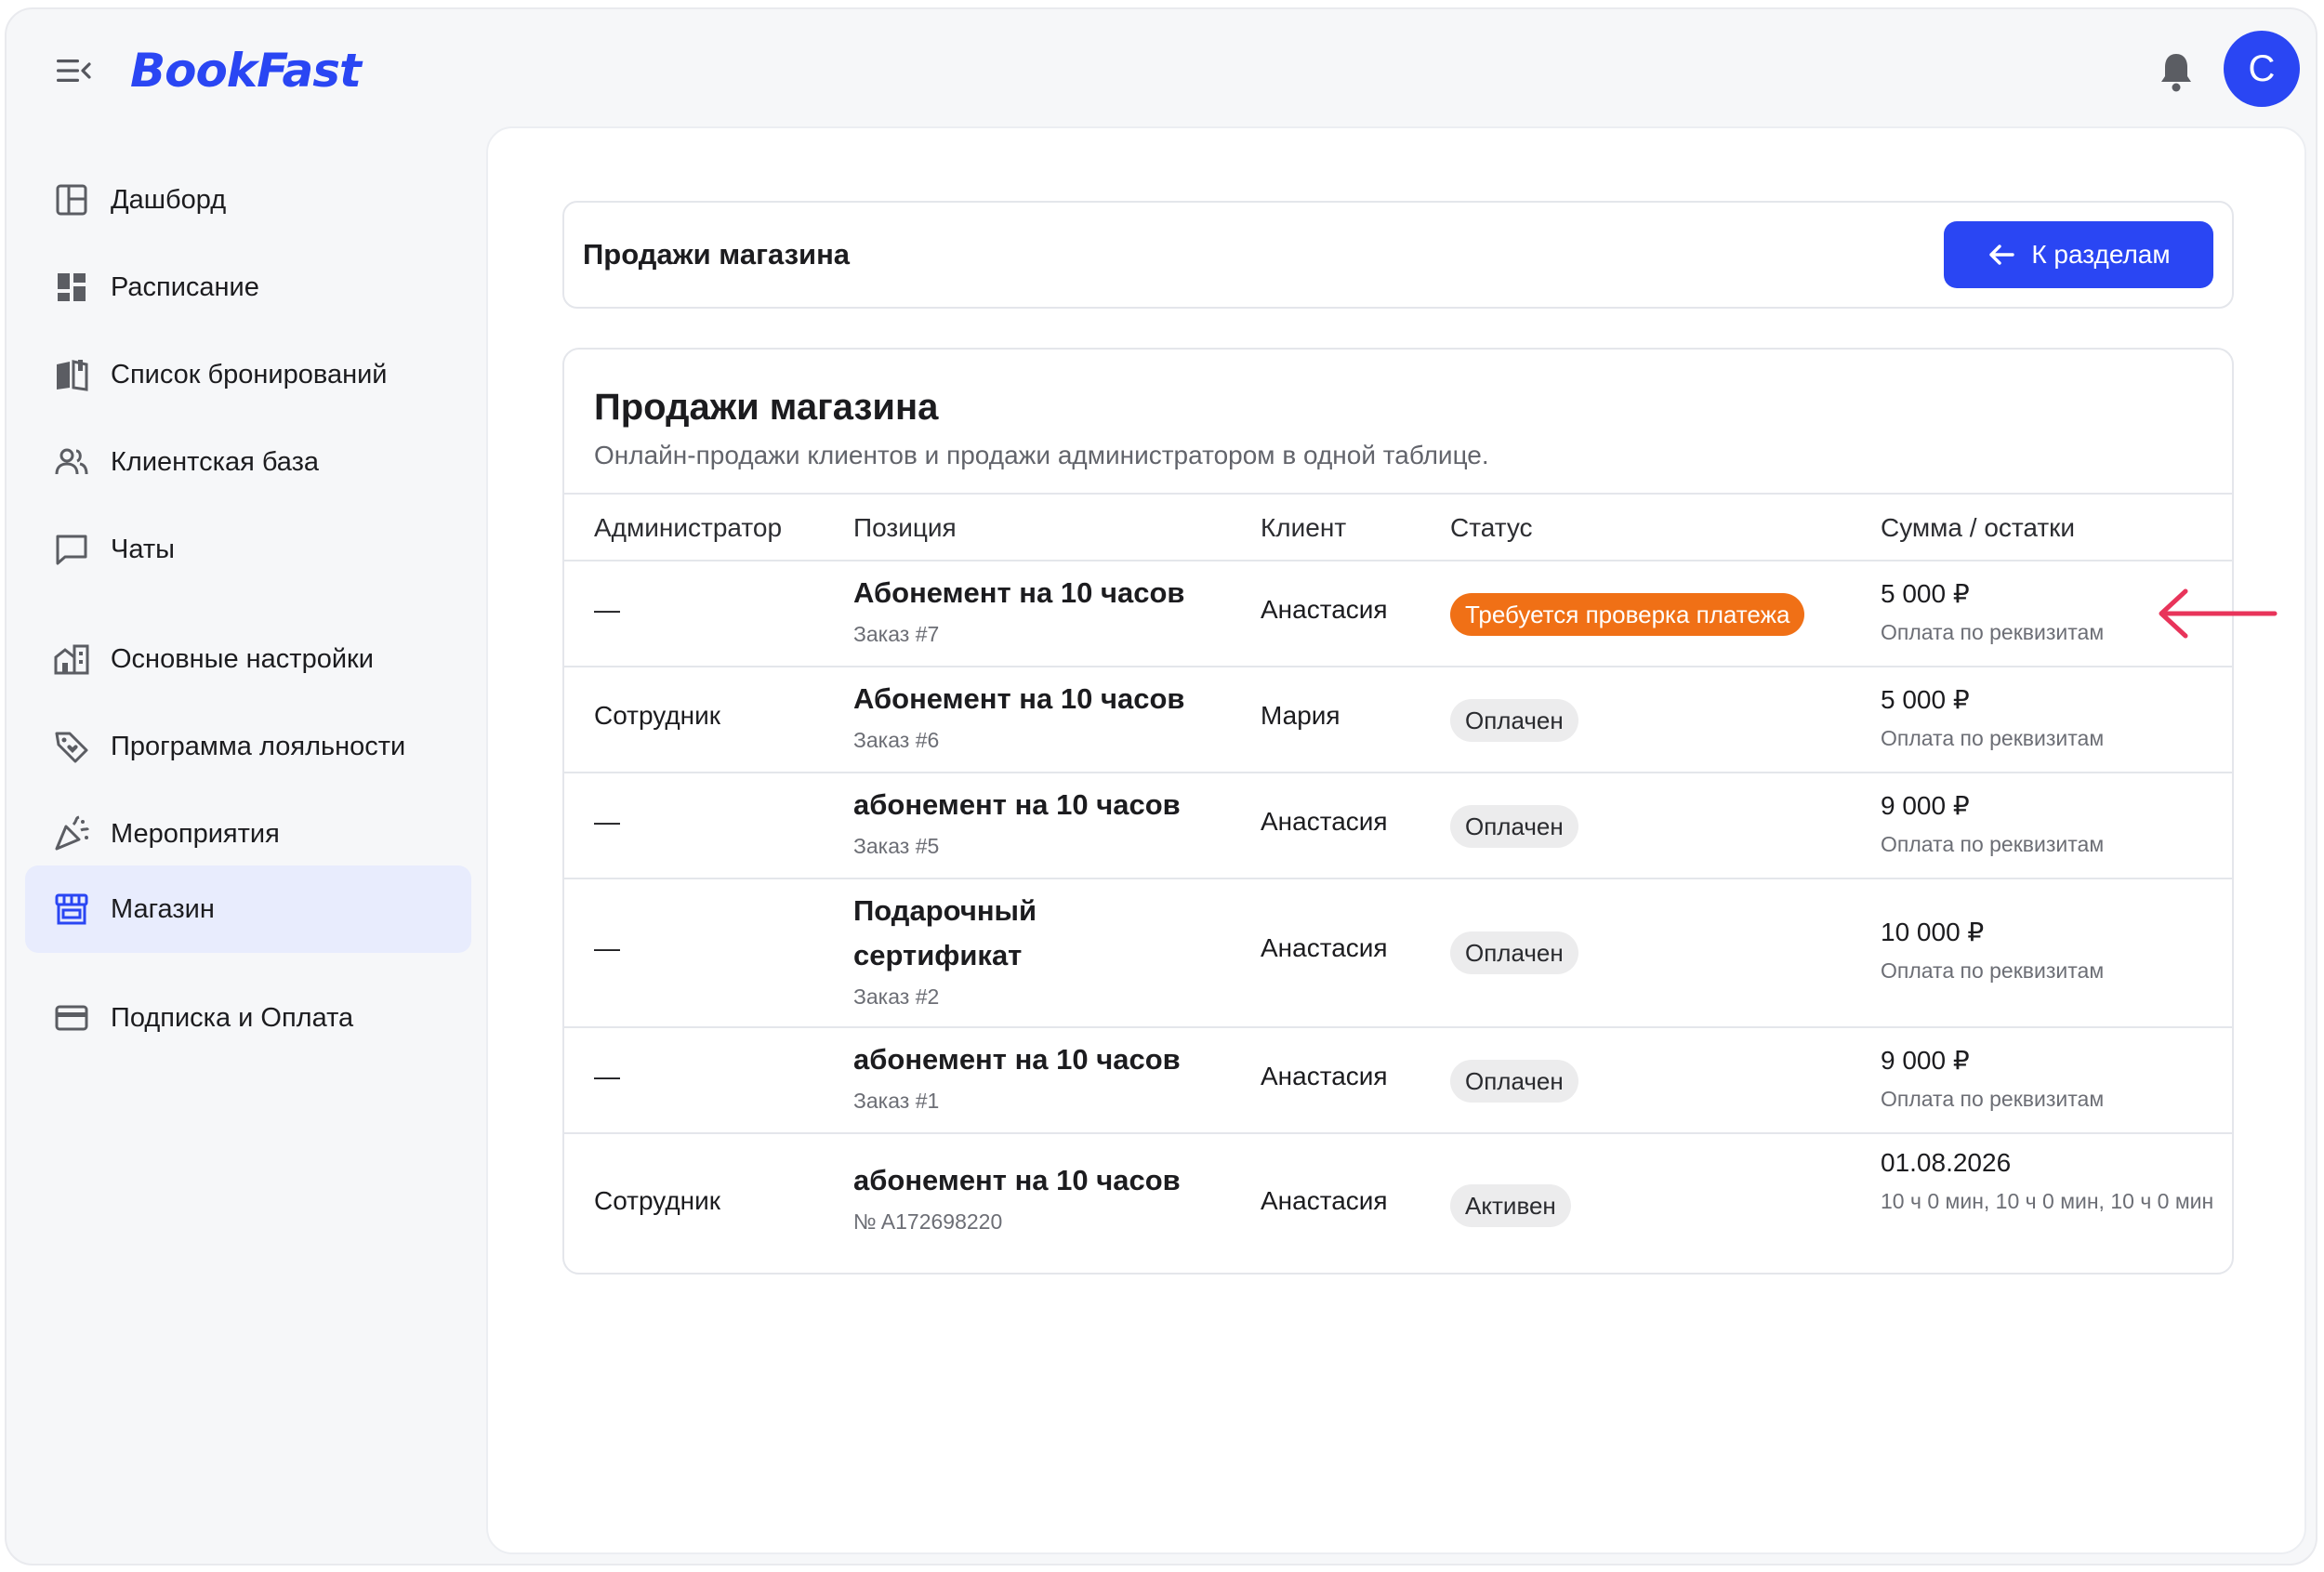  Describe the element at coordinates (1300, 715) in the screenshot. I see `client-cell: Мария` at that location.